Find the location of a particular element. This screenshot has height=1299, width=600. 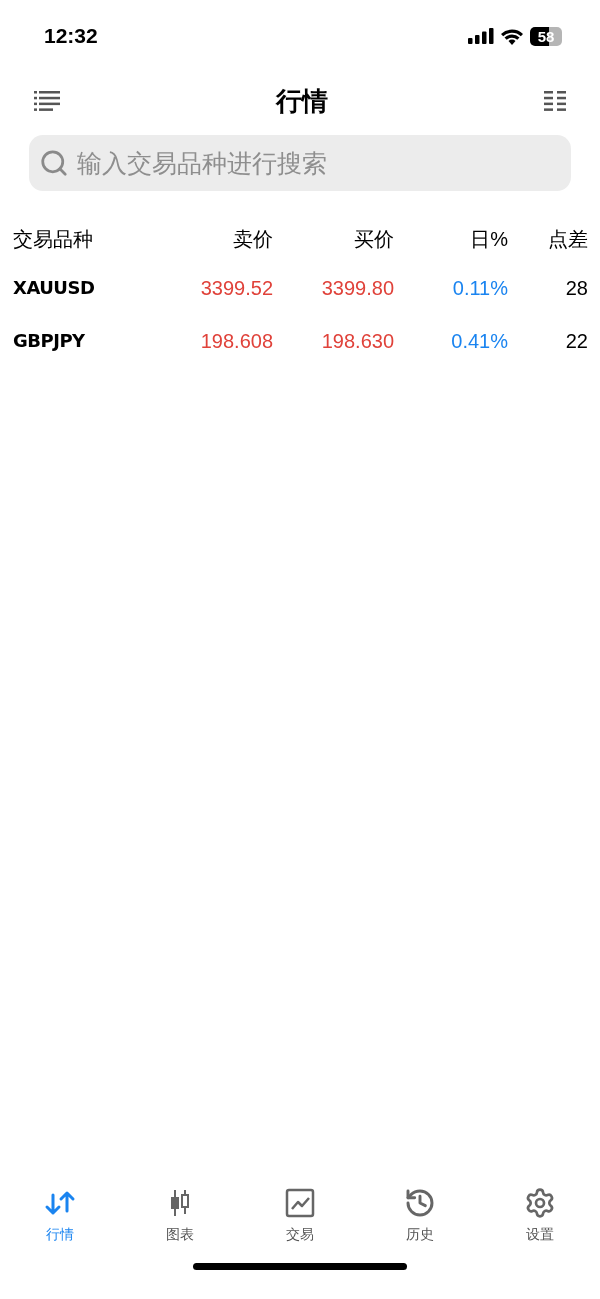

column-header: 日% is located at coordinates (451, 239).